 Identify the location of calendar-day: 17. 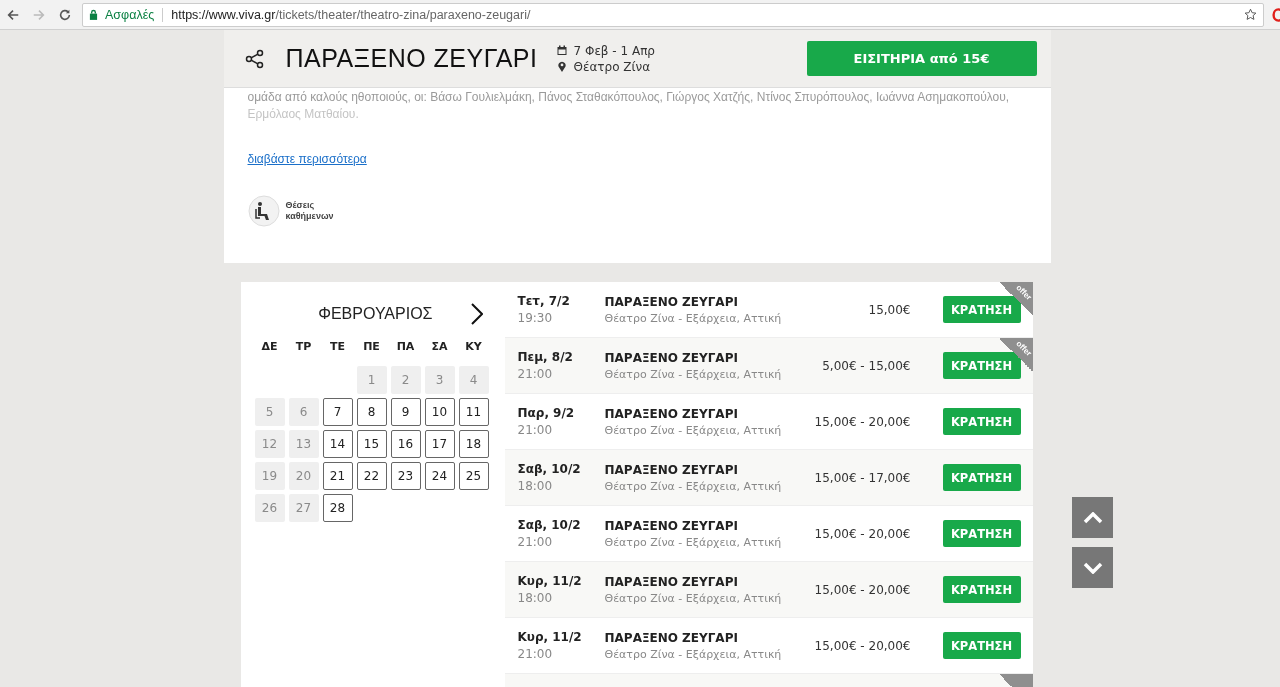
(439, 444).